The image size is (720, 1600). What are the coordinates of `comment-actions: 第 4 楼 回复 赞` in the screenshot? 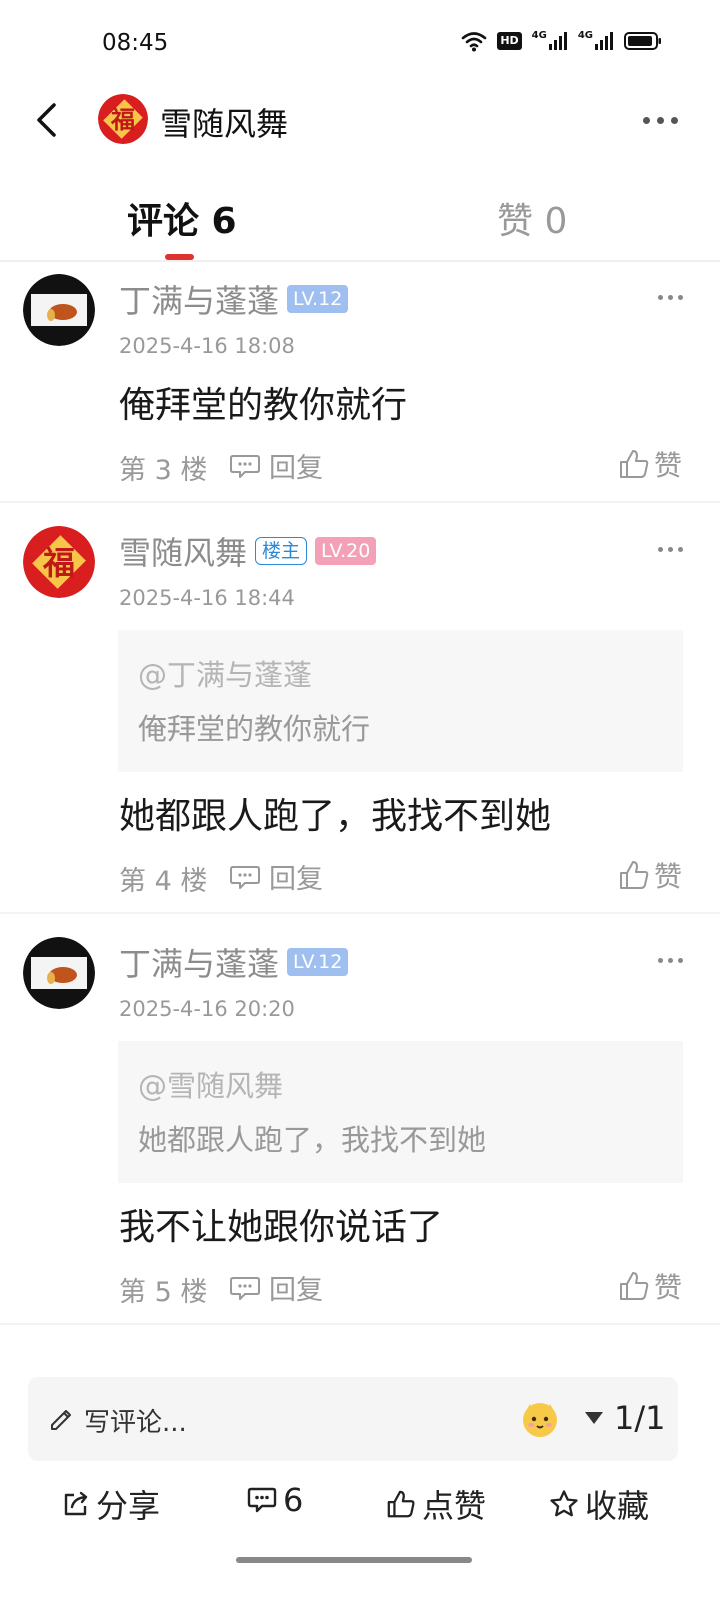 It's located at (400, 876).